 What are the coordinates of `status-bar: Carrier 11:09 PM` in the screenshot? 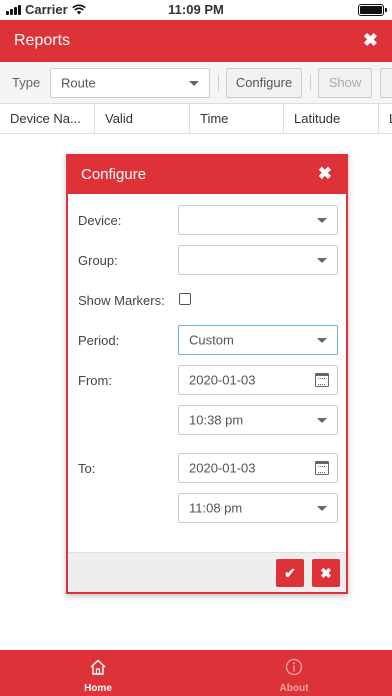 It's located at (196, 10).